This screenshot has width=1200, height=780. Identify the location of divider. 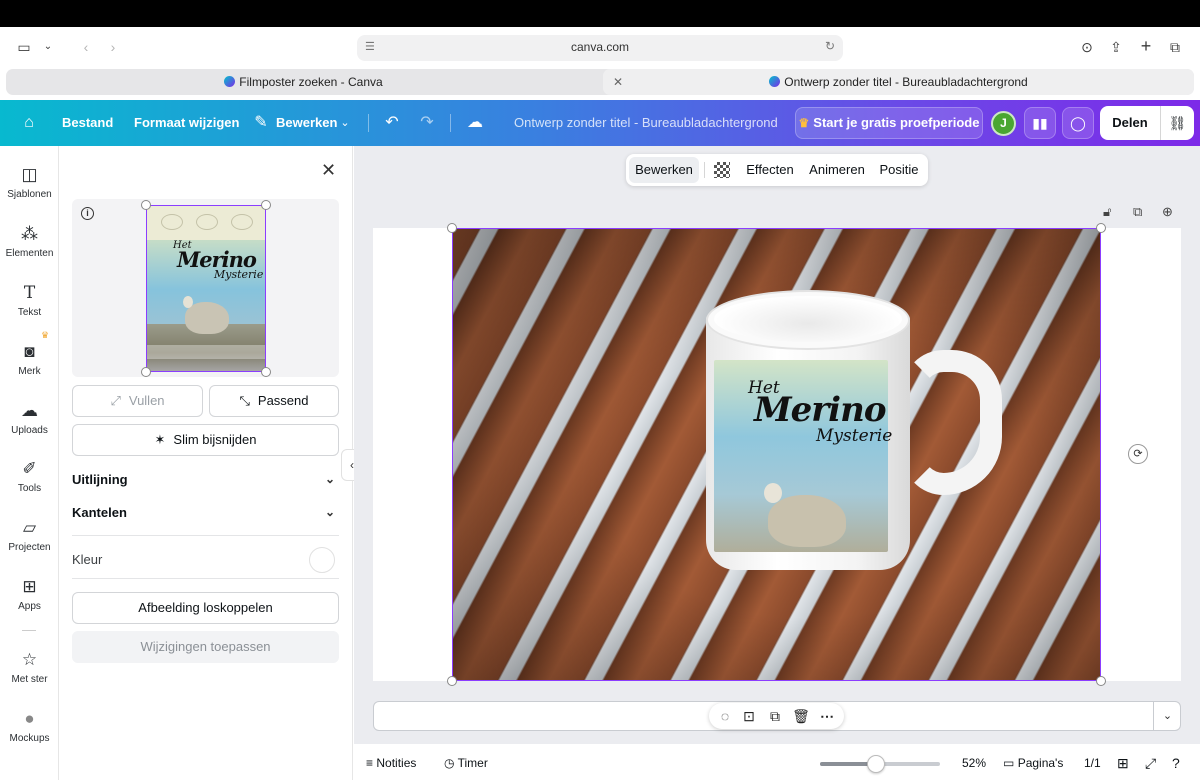
(704, 170).